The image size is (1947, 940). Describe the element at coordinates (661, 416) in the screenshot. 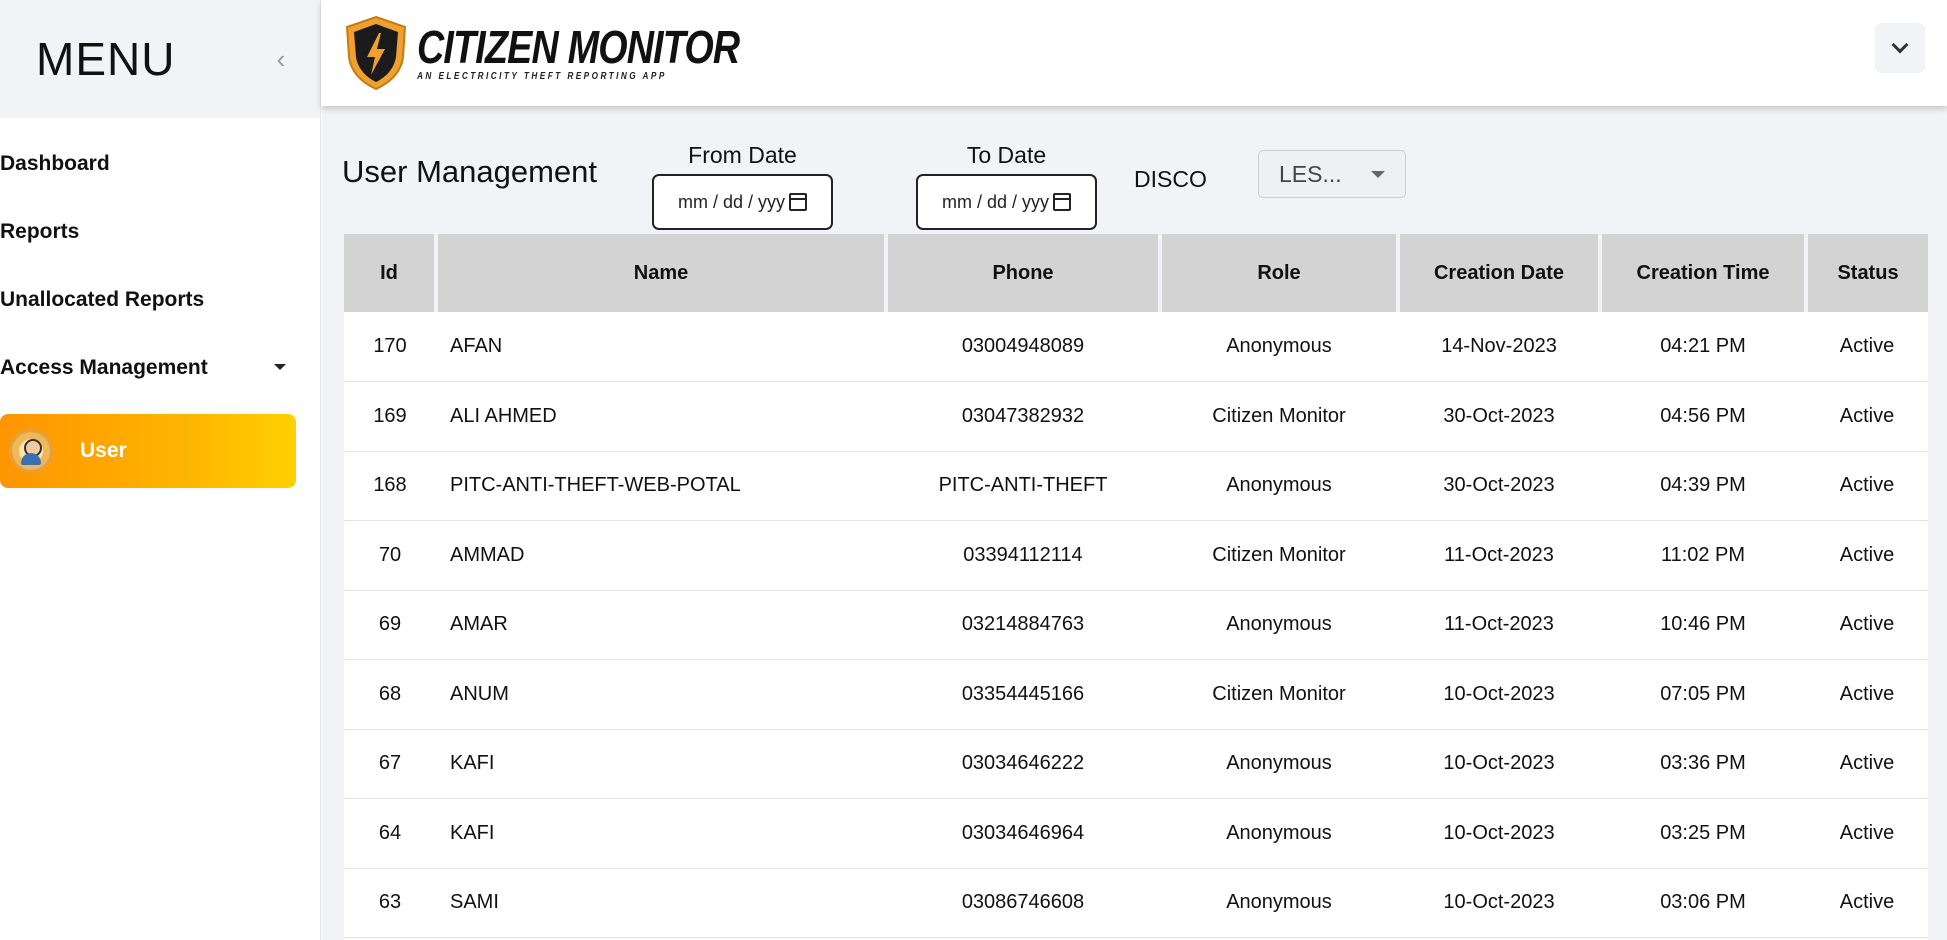

I see `cell-name: ALI AHMED` at that location.